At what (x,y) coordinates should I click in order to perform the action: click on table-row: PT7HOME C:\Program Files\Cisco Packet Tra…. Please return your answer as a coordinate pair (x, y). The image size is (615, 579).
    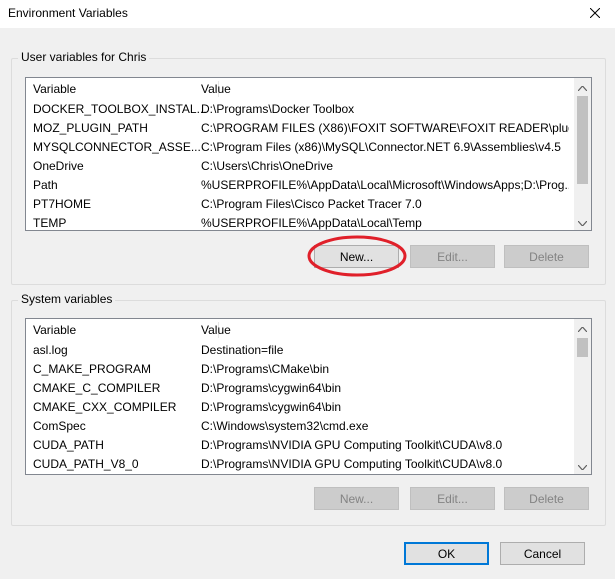
    Looking at the image, I should click on (308, 204).